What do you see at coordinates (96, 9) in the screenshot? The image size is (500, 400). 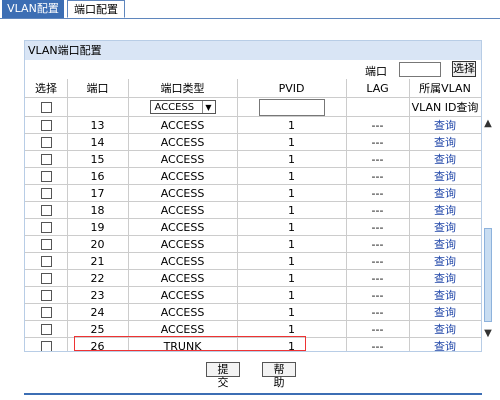 I see `tab-port-config: 端口配置` at bounding box center [96, 9].